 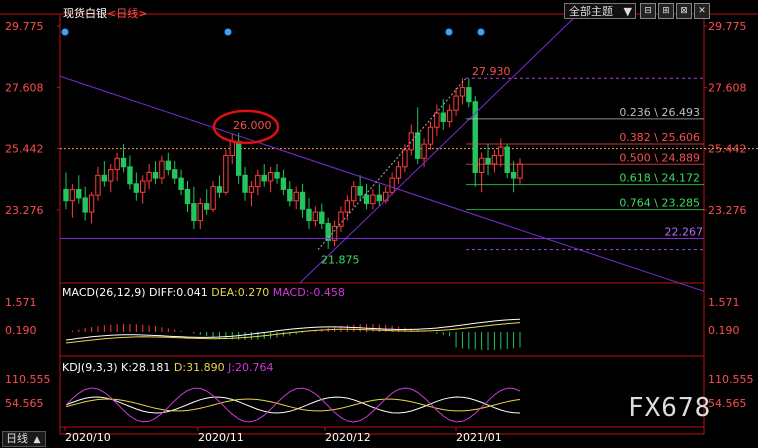 What do you see at coordinates (24, 210) in the screenshot?
I see `y-tick-label-left: 23.276` at bounding box center [24, 210].